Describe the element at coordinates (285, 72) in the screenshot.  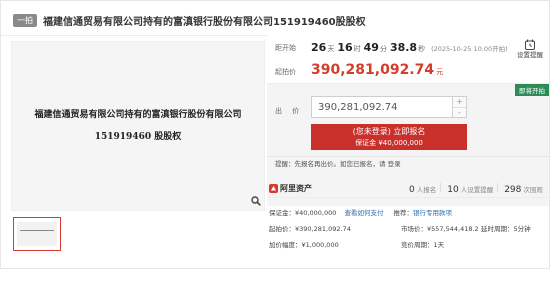
I see `start-price-label: 起拍价` at that location.